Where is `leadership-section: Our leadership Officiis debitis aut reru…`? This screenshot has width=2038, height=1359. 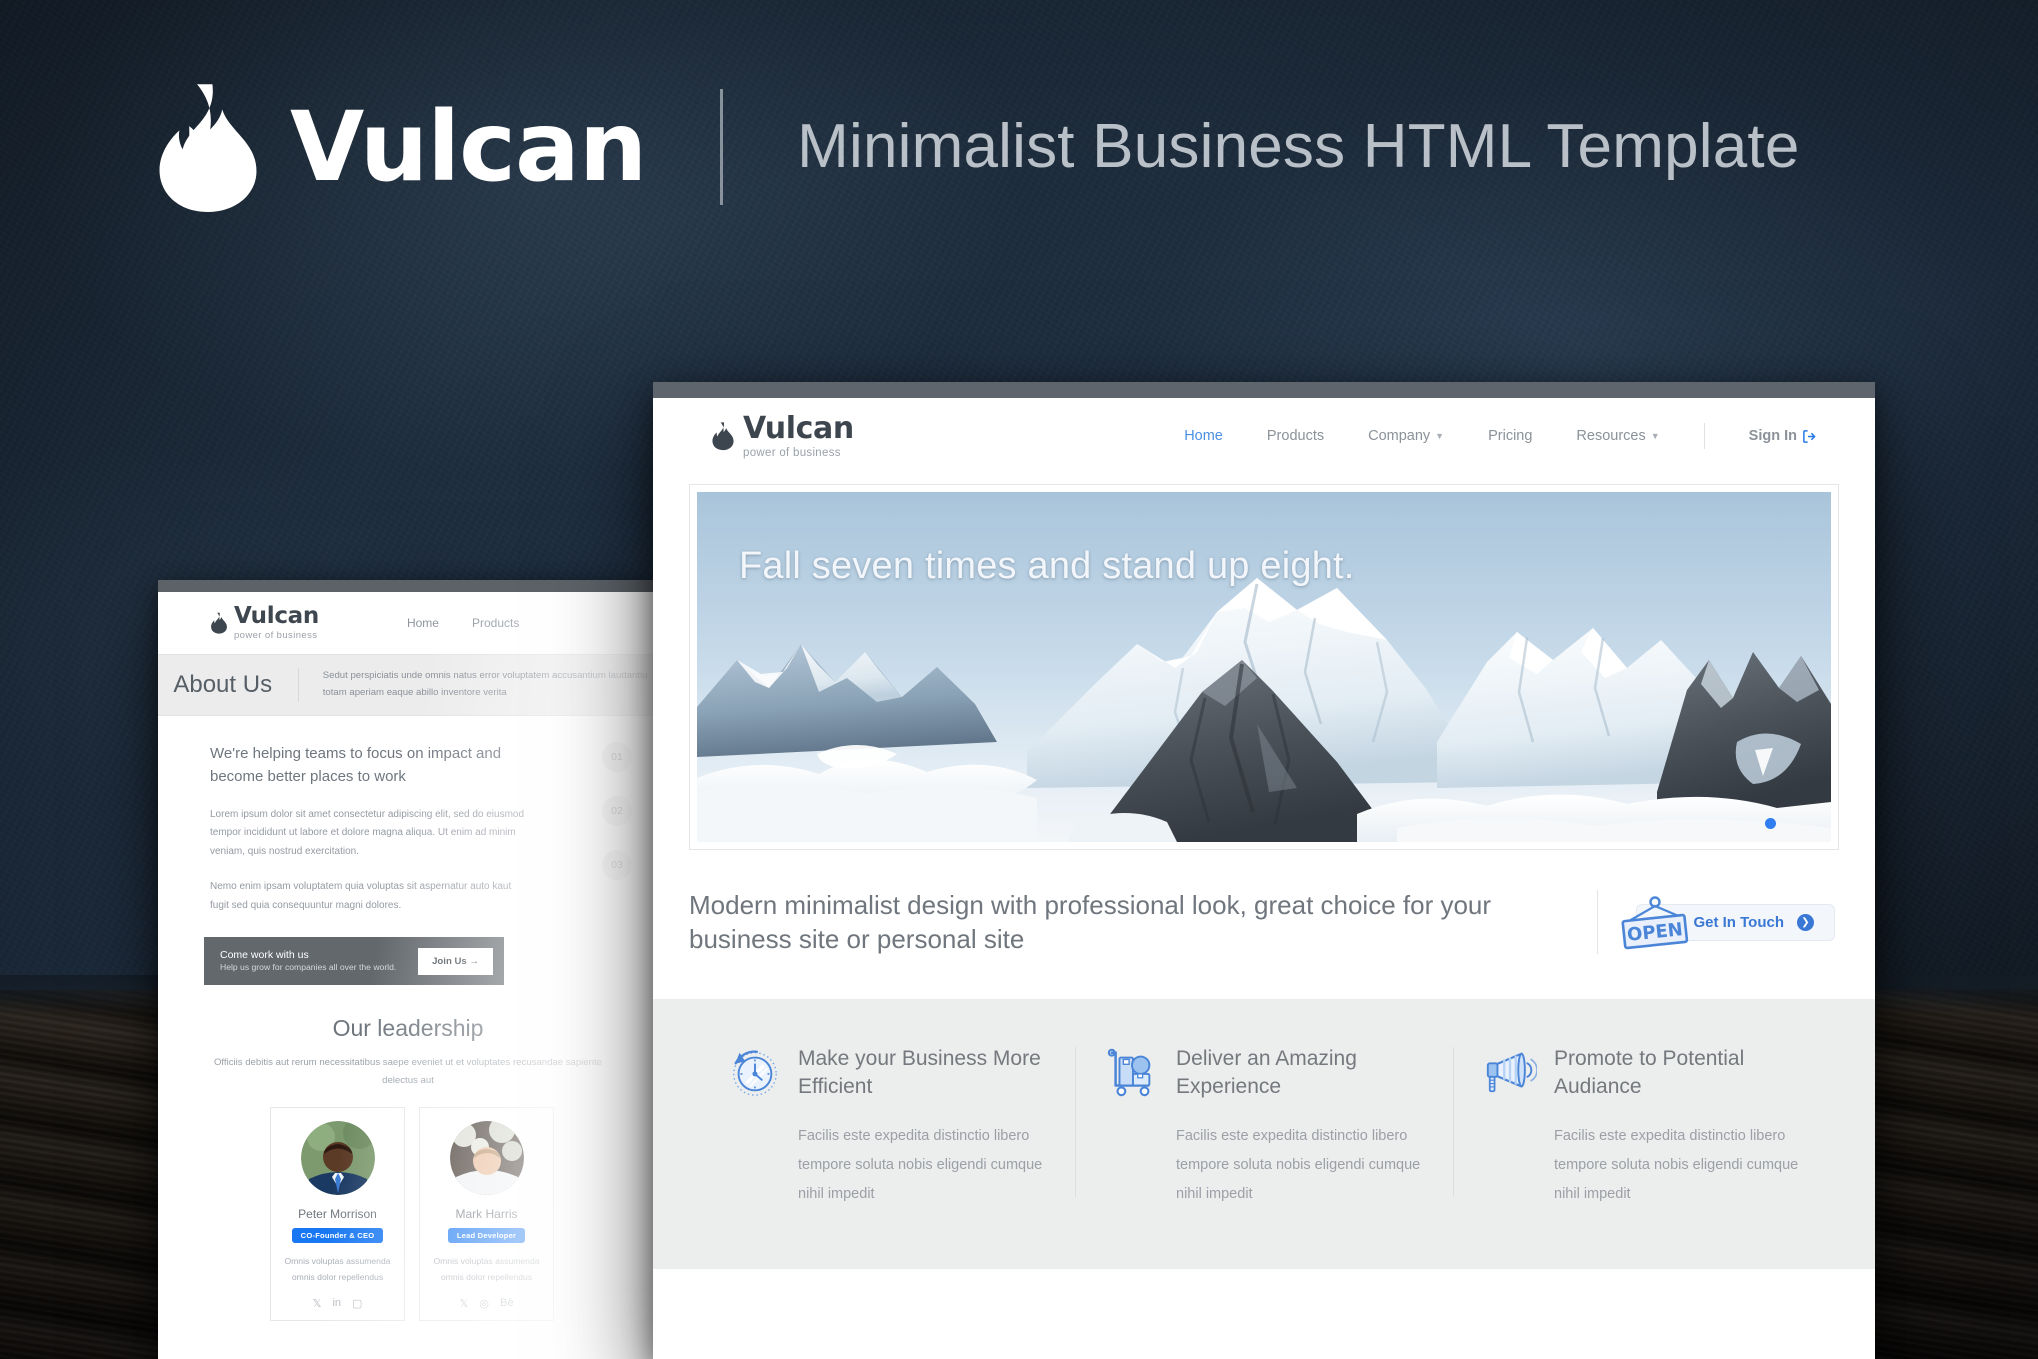 leadership-section: Our leadership Officiis debitis aut reru… is located at coordinates (408, 1052).